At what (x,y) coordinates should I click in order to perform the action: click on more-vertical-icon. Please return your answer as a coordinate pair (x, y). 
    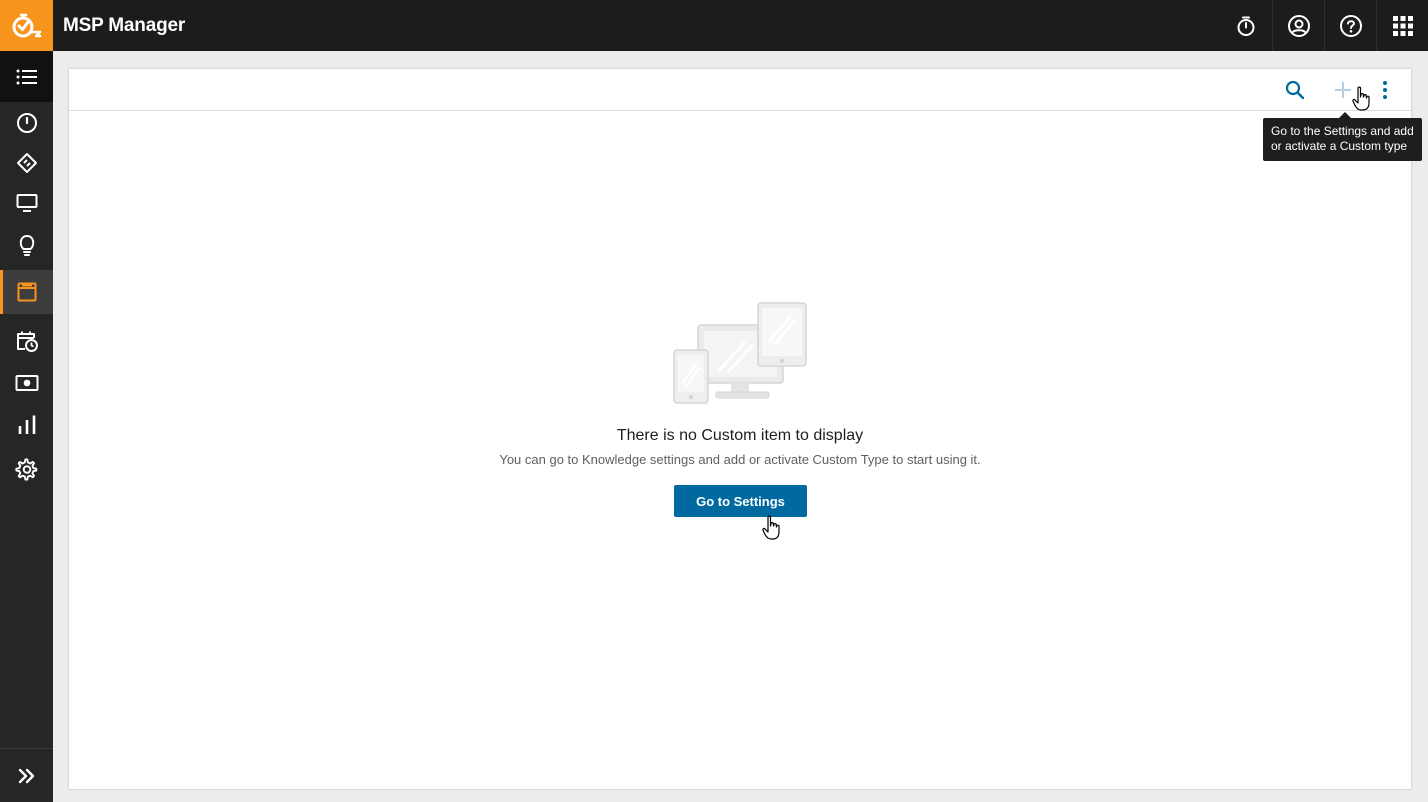
    Looking at the image, I should click on (1385, 90).